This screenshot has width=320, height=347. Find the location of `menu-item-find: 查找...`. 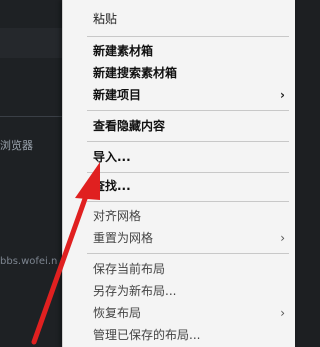

menu-item-find: 查找... is located at coordinates (179, 186).